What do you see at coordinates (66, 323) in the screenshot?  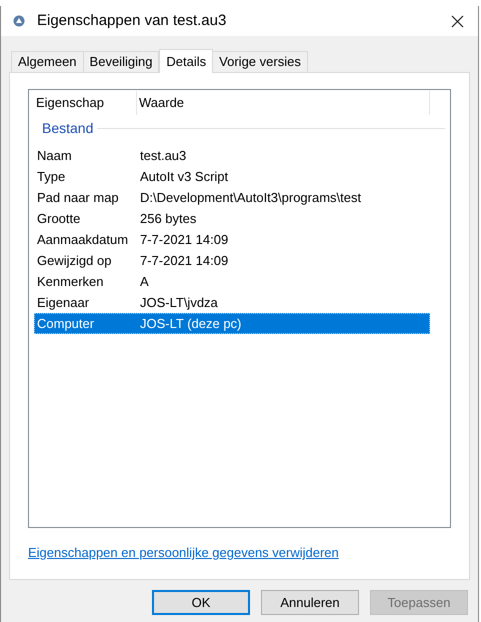 I see `table-cell-text: Computer` at bounding box center [66, 323].